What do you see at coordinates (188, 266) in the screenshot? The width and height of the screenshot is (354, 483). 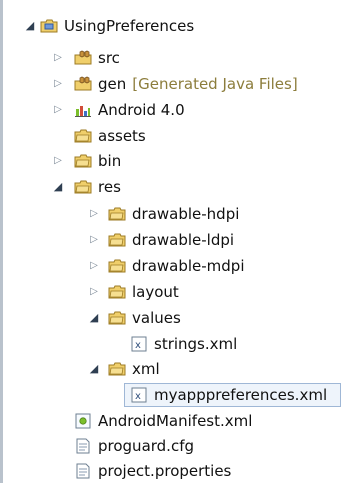 I see `drawable-mdpi-label: drawable-mdpi` at bounding box center [188, 266].